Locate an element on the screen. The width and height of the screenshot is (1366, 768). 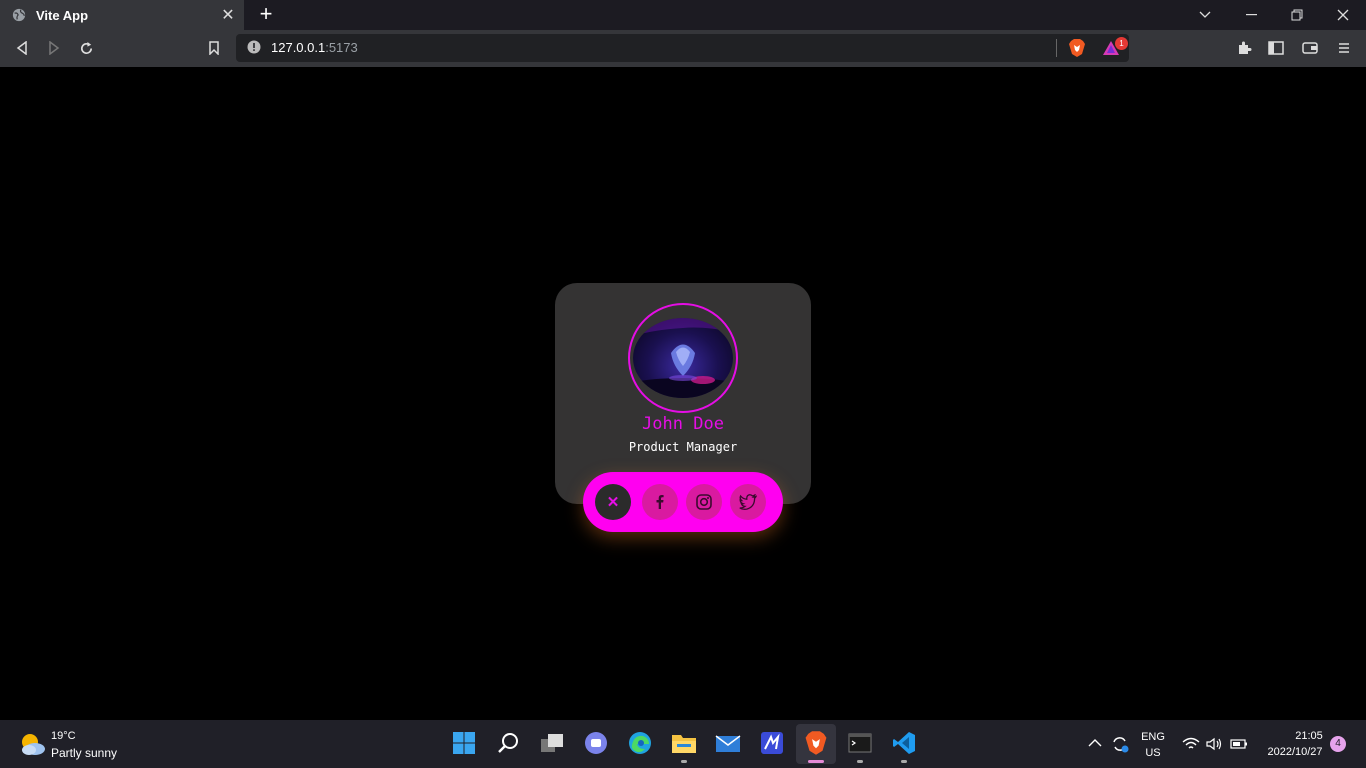
tab-search-chevron-icon is located at coordinates (1205, 15).